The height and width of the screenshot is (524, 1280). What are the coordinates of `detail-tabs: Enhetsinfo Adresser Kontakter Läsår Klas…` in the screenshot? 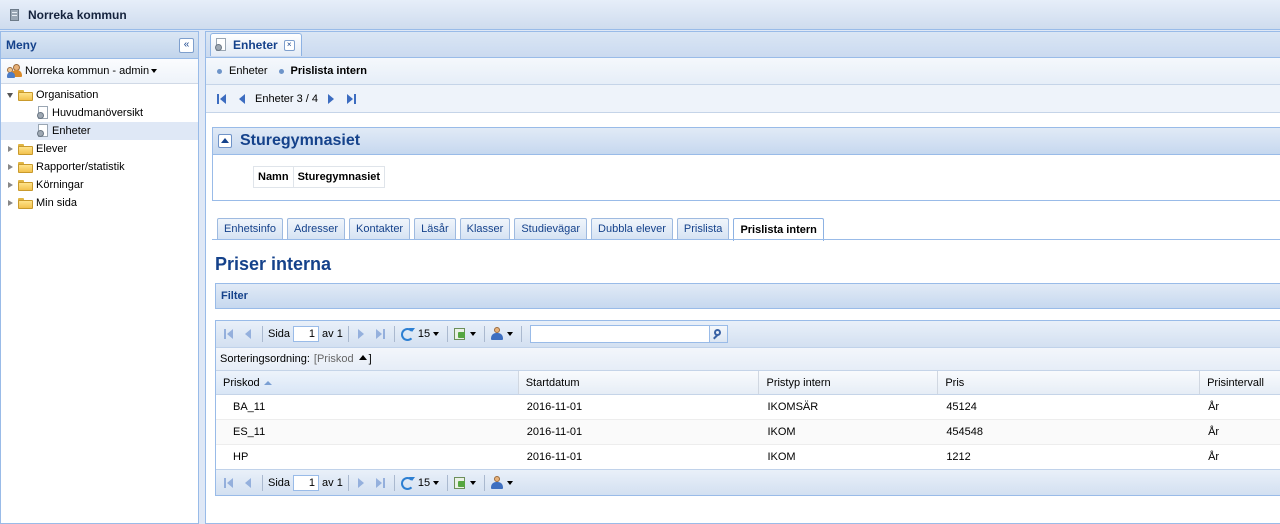 It's located at (522, 229).